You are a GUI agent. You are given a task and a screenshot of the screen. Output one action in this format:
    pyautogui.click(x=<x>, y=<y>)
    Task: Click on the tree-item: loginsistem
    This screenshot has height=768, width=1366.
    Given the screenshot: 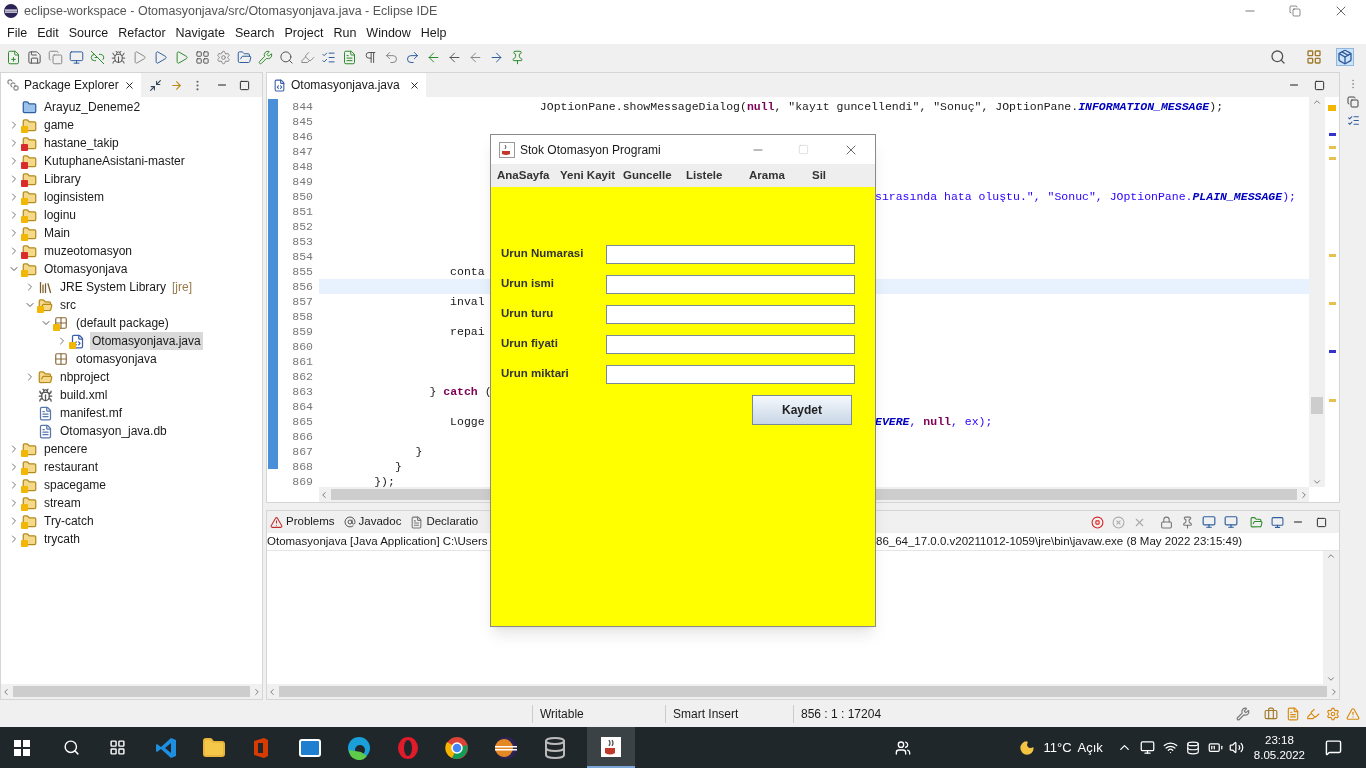 What is the action you would take?
    pyautogui.click(x=131, y=197)
    